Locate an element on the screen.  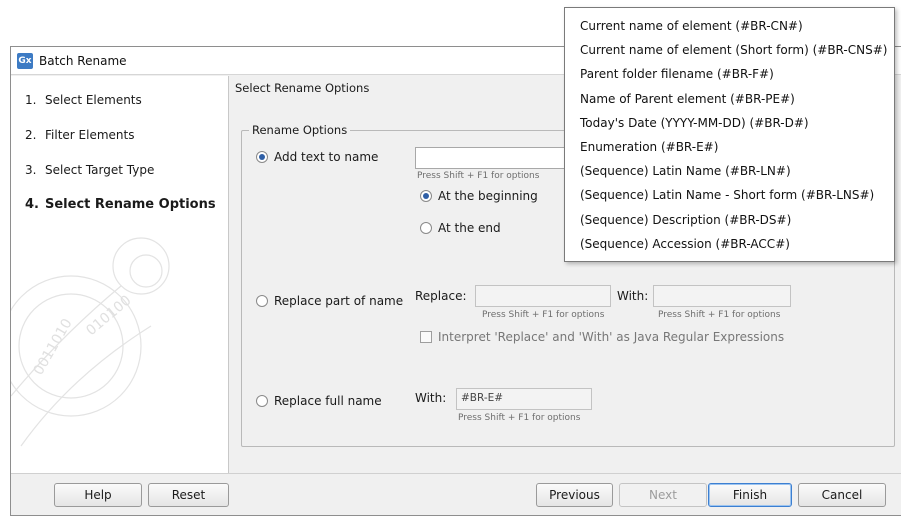
app-icon: Gx is located at coordinates (25, 60).